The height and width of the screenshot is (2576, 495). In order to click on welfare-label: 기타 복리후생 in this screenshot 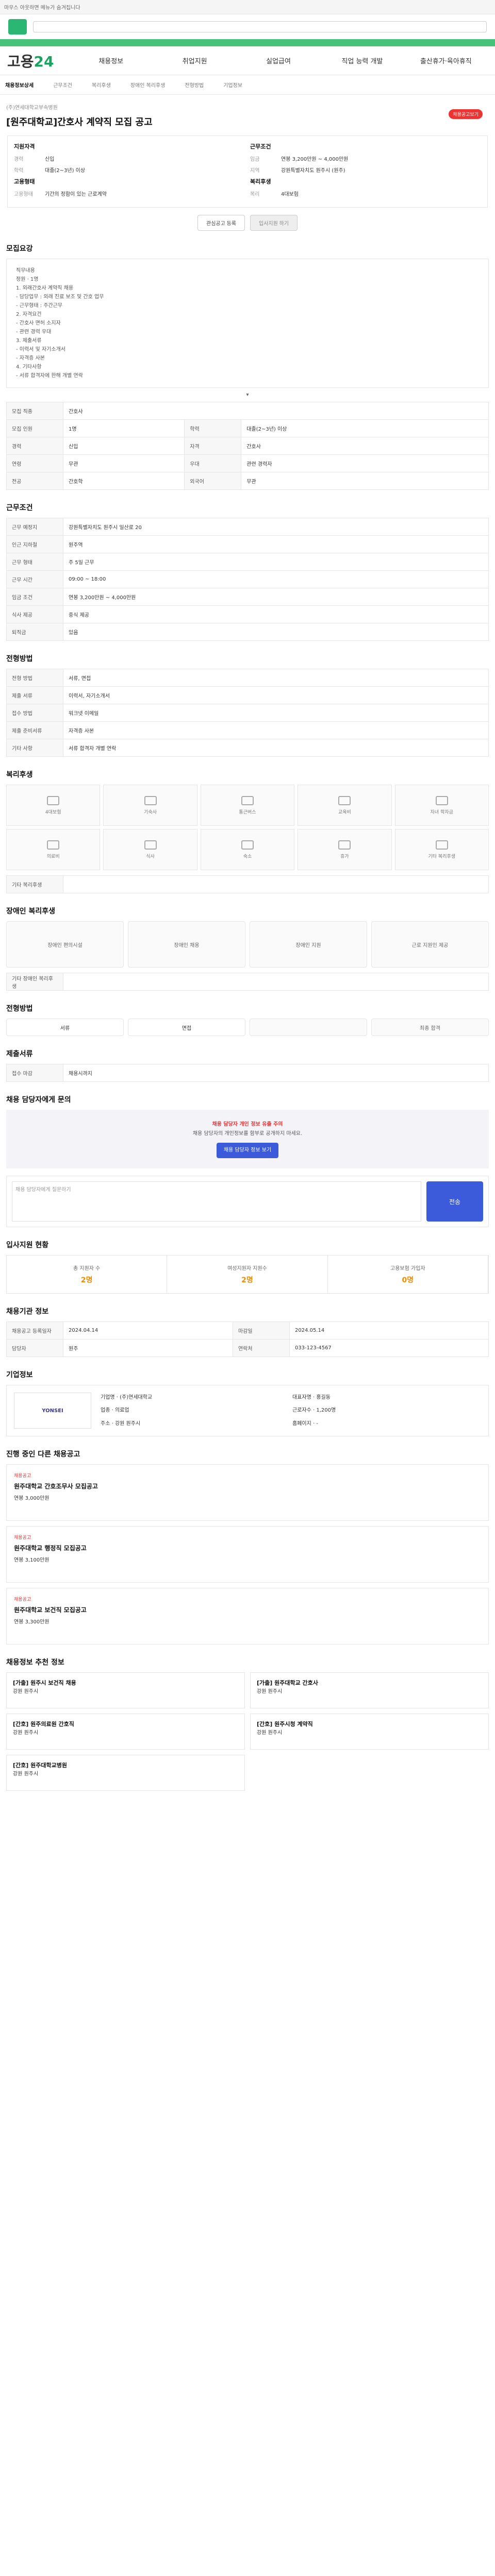, I will do `click(442, 856)`.